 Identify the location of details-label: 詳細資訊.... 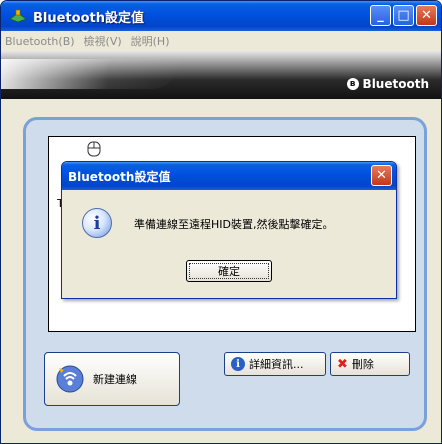
(276, 364).